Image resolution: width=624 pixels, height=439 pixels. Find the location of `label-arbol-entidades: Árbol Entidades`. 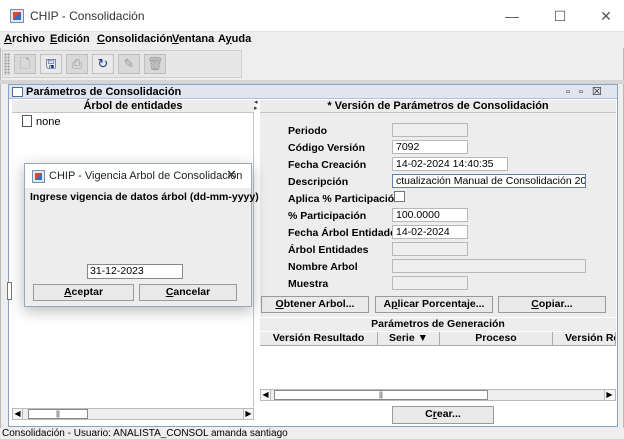

label-arbol-entidades: Árbol Entidades is located at coordinates (328, 250).